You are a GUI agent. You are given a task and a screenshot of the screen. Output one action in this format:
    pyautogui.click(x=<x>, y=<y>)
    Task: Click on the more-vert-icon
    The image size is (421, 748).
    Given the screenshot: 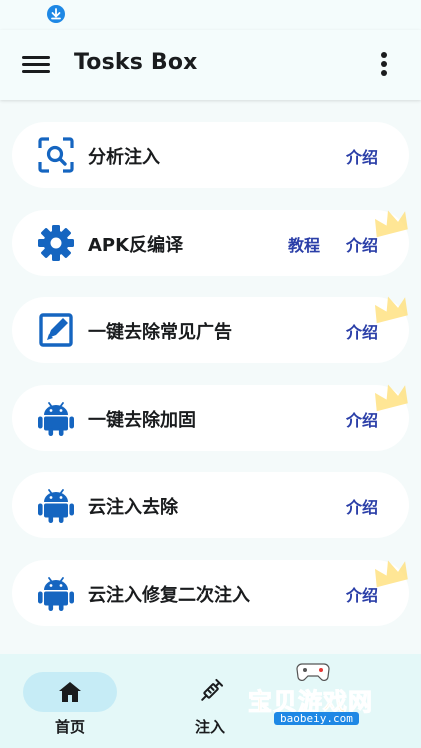 What is the action you would take?
    pyautogui.click(x=384, y=64)
    